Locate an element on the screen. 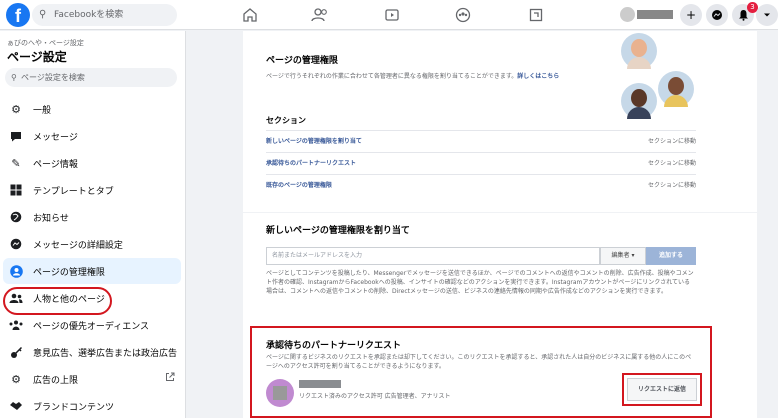 Image resolution: width=778 pixels, height=418 pixels. profile-avatar is located at coordinates (627, 14).